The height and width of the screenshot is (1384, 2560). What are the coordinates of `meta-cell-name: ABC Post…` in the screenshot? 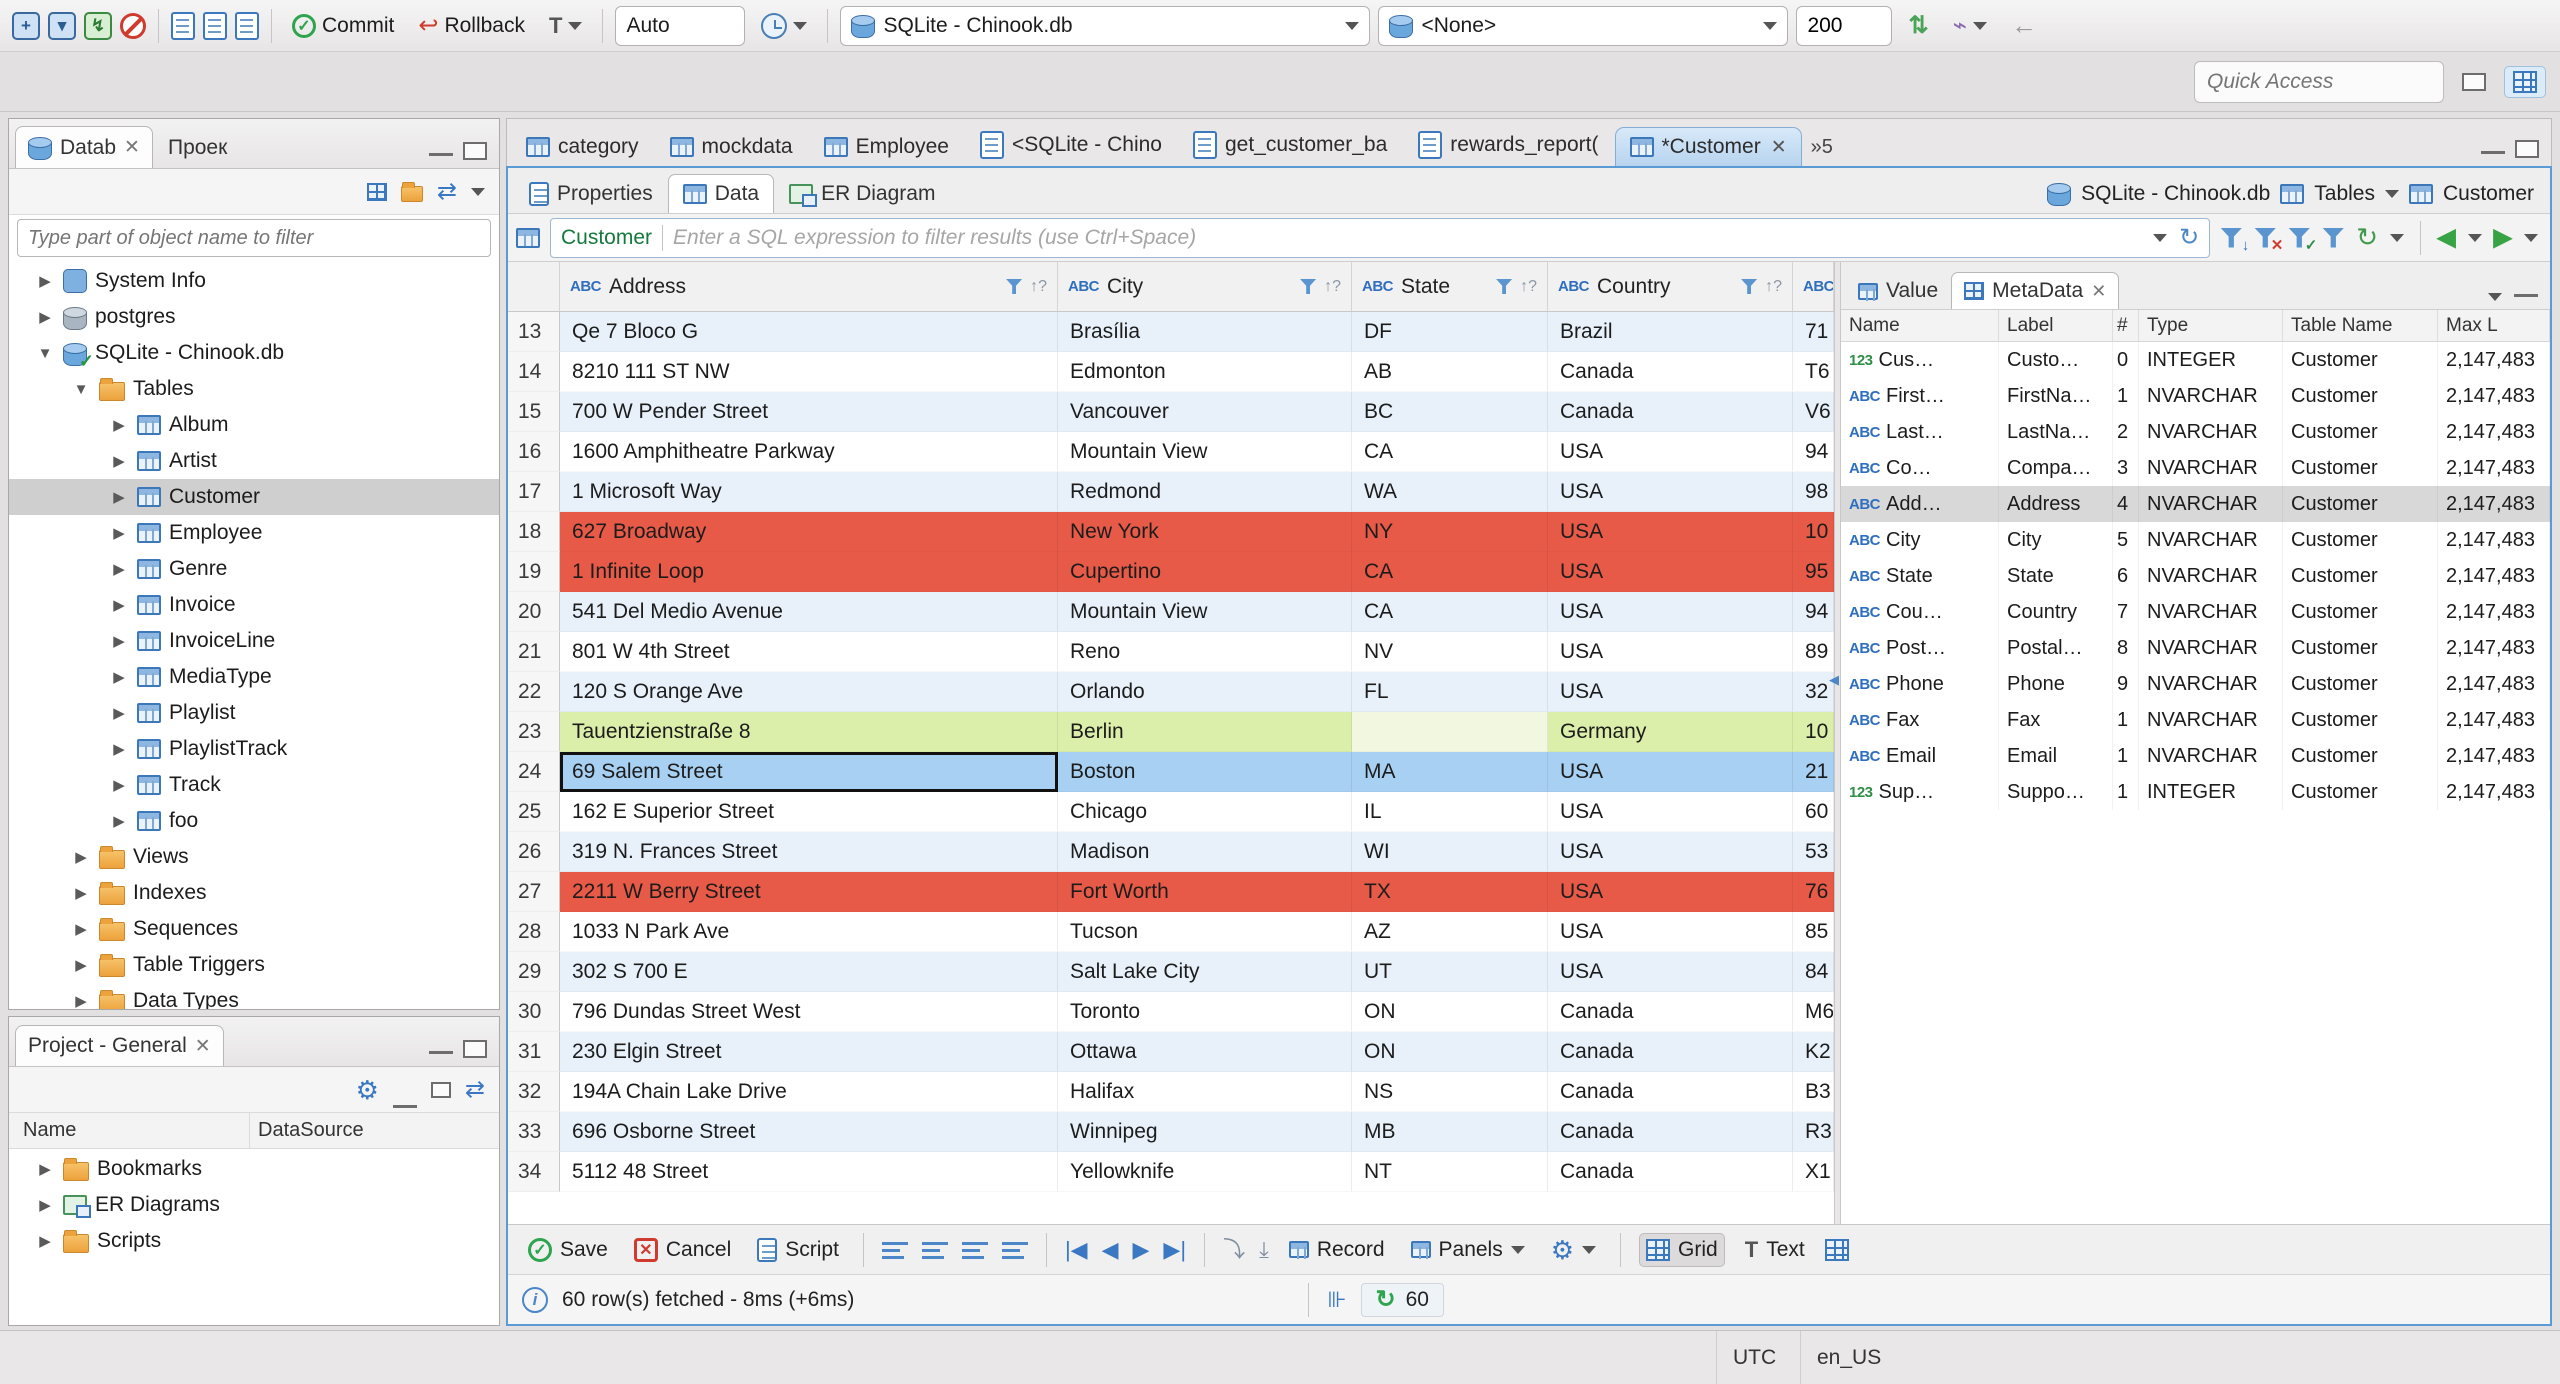 It's located at (1920, 648).